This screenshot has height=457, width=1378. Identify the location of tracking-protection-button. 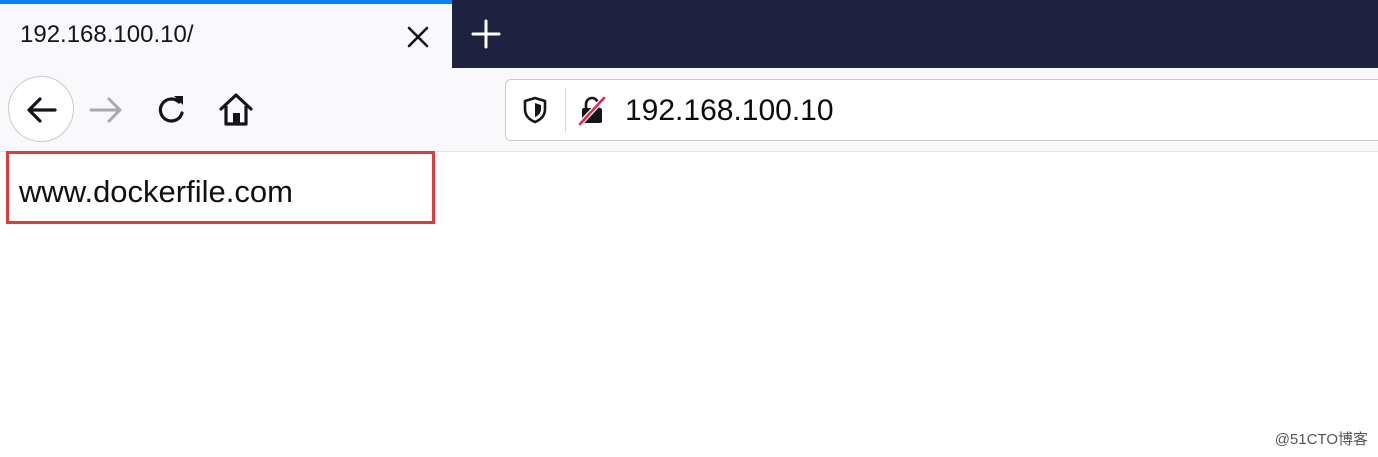
(535, 110).